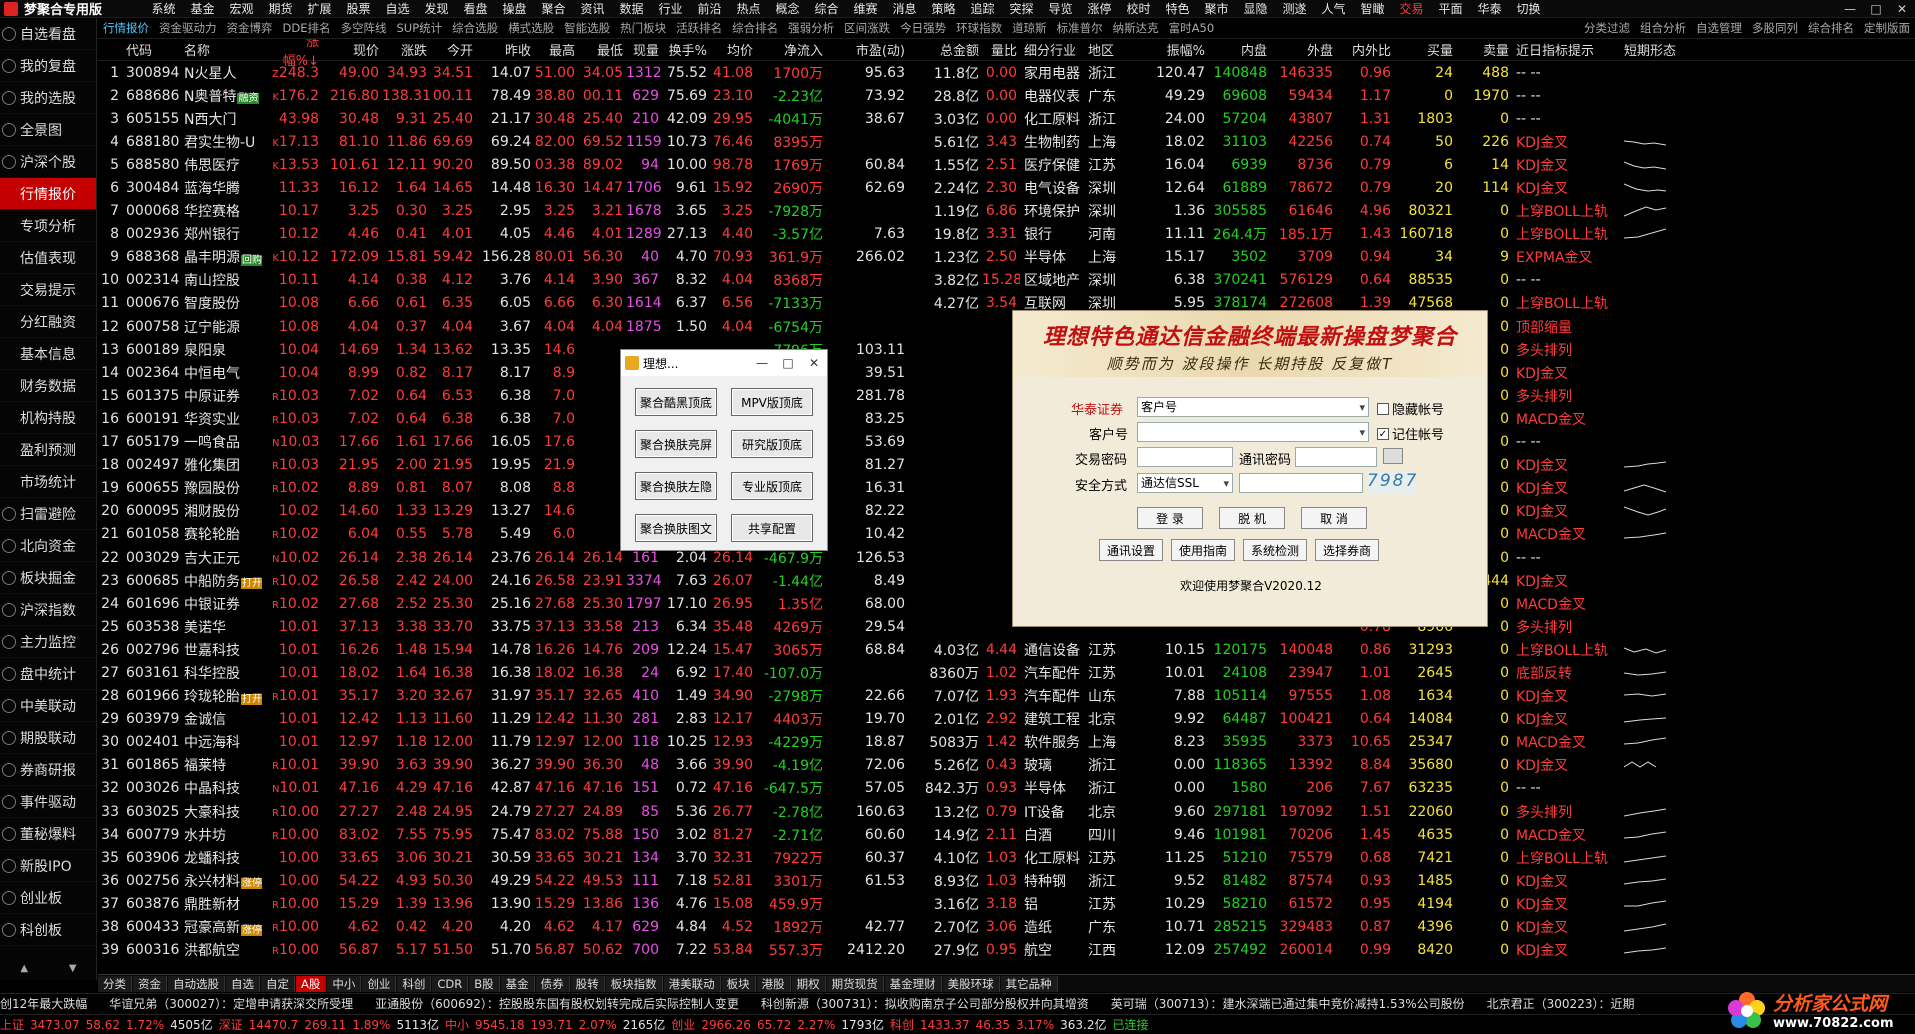 The height and width of the screenshot is (1034, 1915). Describe the element at coordinates (1203, 550) in the screenshot. I see `user-guide-button: 使用指南` at that location.